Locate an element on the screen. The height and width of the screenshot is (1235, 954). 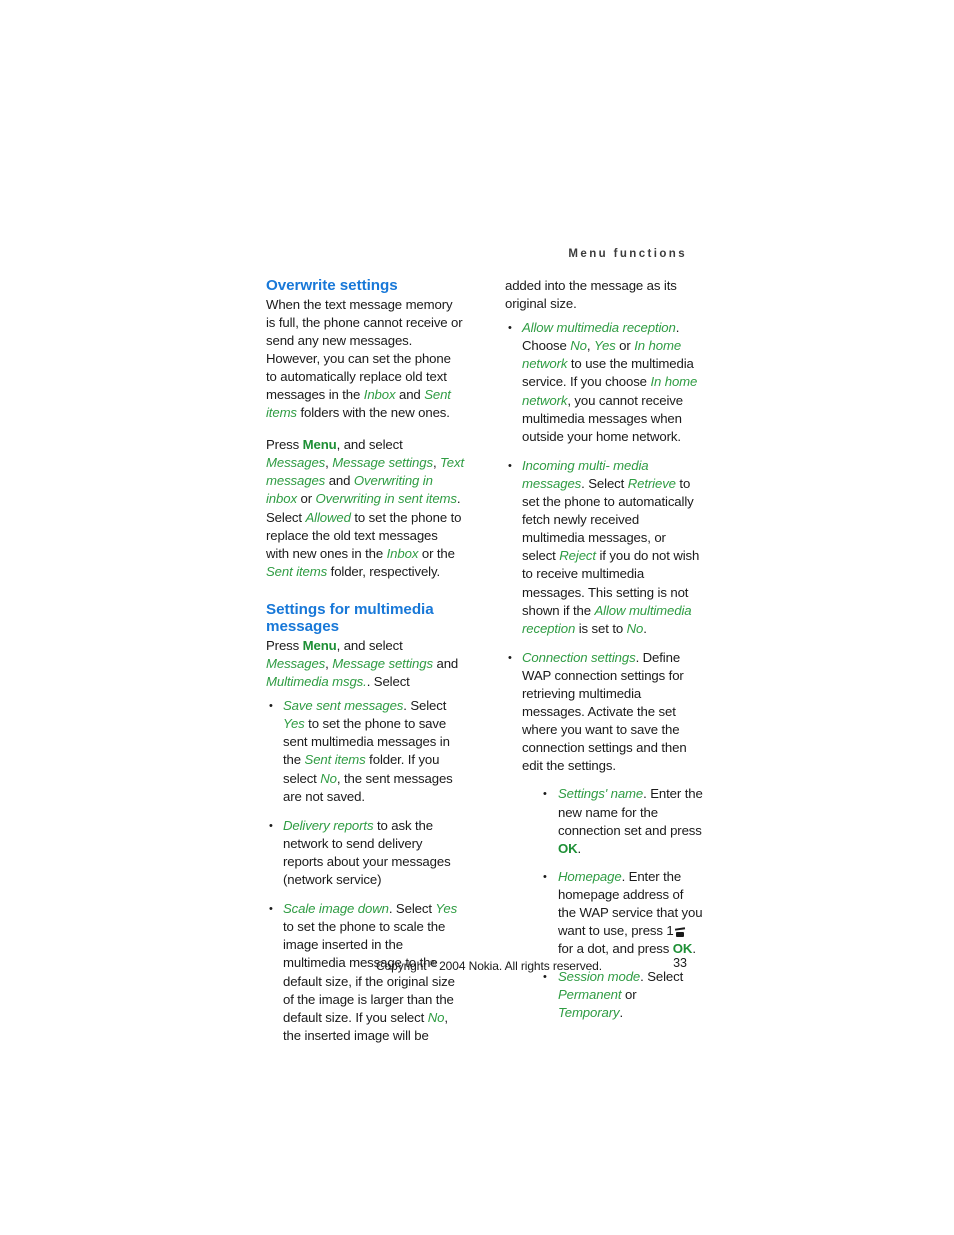
term-no: No is located at coordinates (328, 778).